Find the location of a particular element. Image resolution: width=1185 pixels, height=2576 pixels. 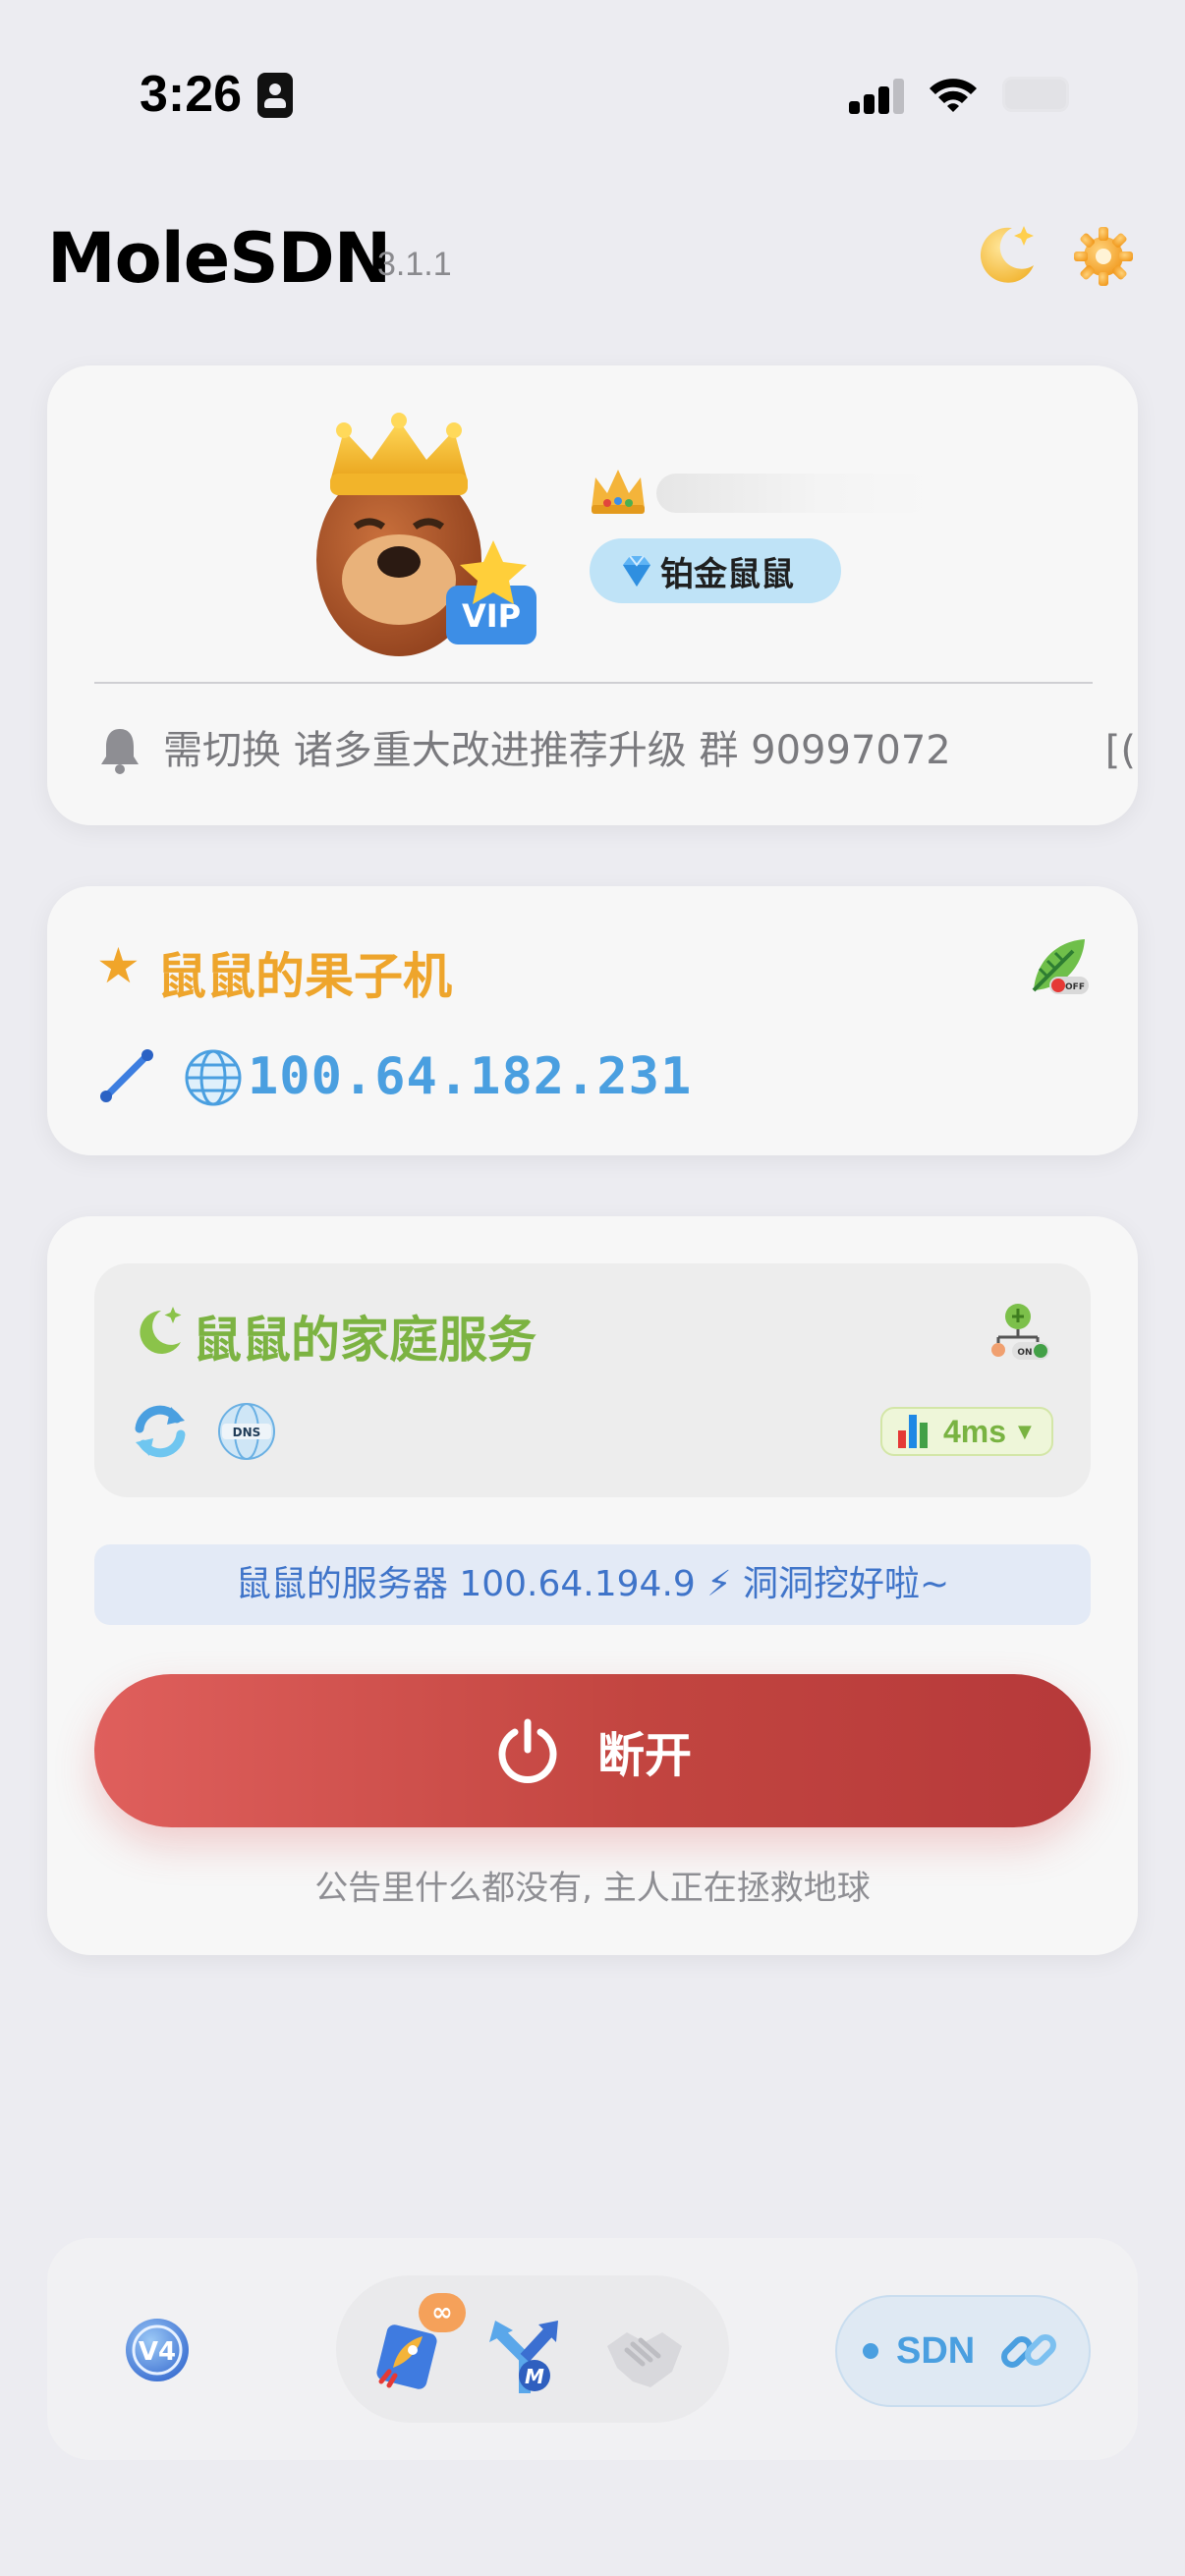

vip-mole-mascot-avatar: VIP is located at coordinates (448, 540).